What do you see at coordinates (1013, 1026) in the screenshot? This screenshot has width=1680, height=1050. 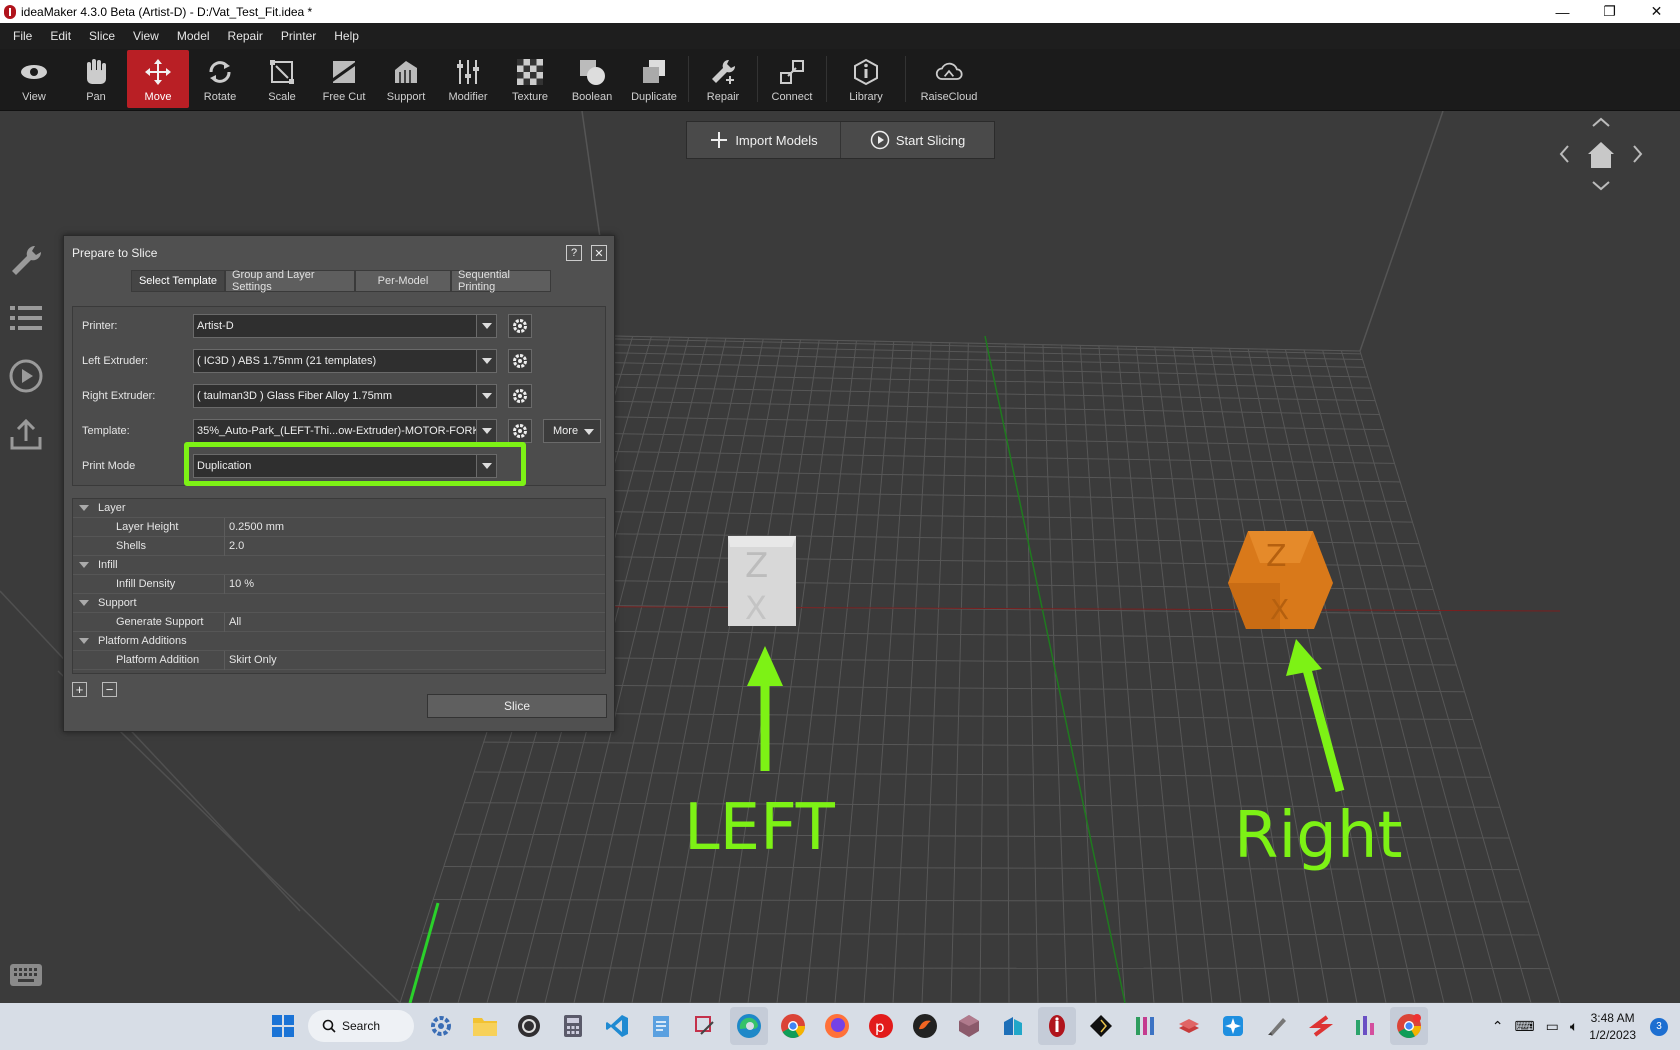 I see `app-teal-icon` at bounding box center [1013, 1026].